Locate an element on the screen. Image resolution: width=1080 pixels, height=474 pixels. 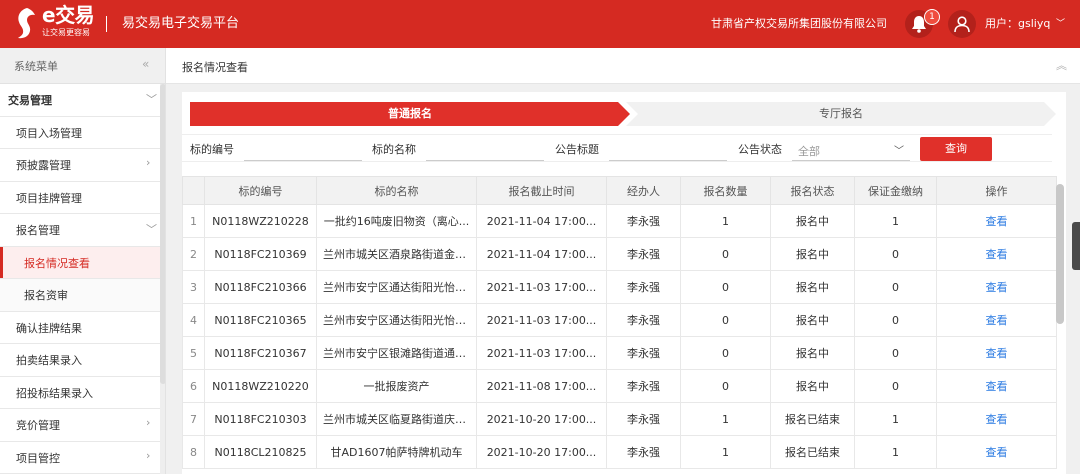
row-name: 一批报废资产 is located at coordinates (396, 386).